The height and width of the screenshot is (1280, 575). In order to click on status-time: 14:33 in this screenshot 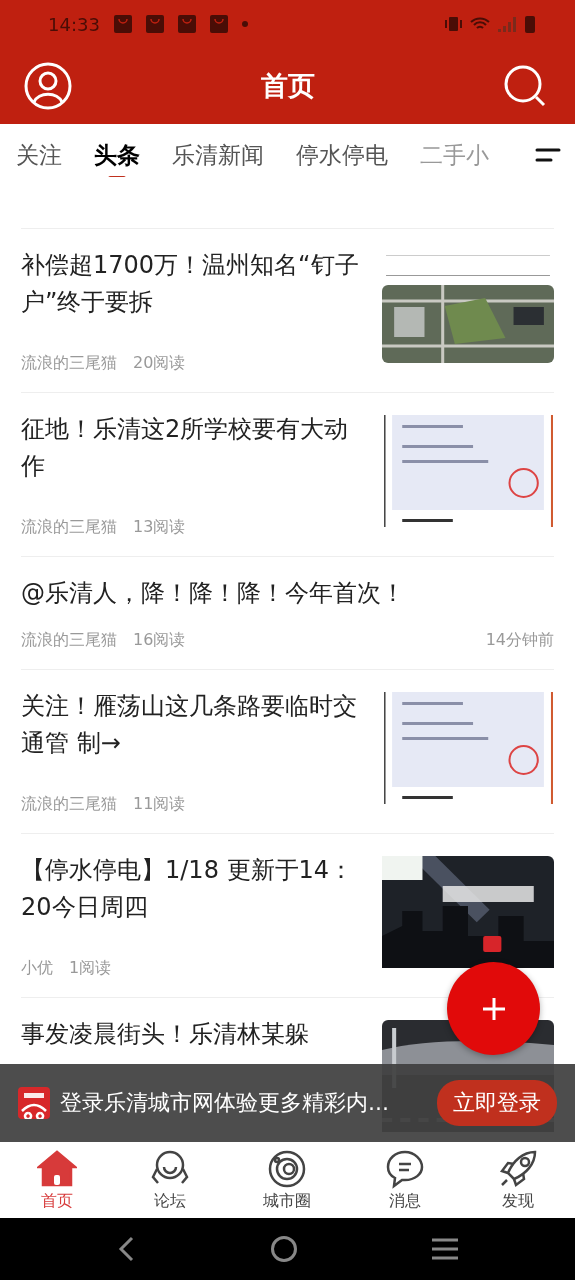, I will do `click(74, 24)`.